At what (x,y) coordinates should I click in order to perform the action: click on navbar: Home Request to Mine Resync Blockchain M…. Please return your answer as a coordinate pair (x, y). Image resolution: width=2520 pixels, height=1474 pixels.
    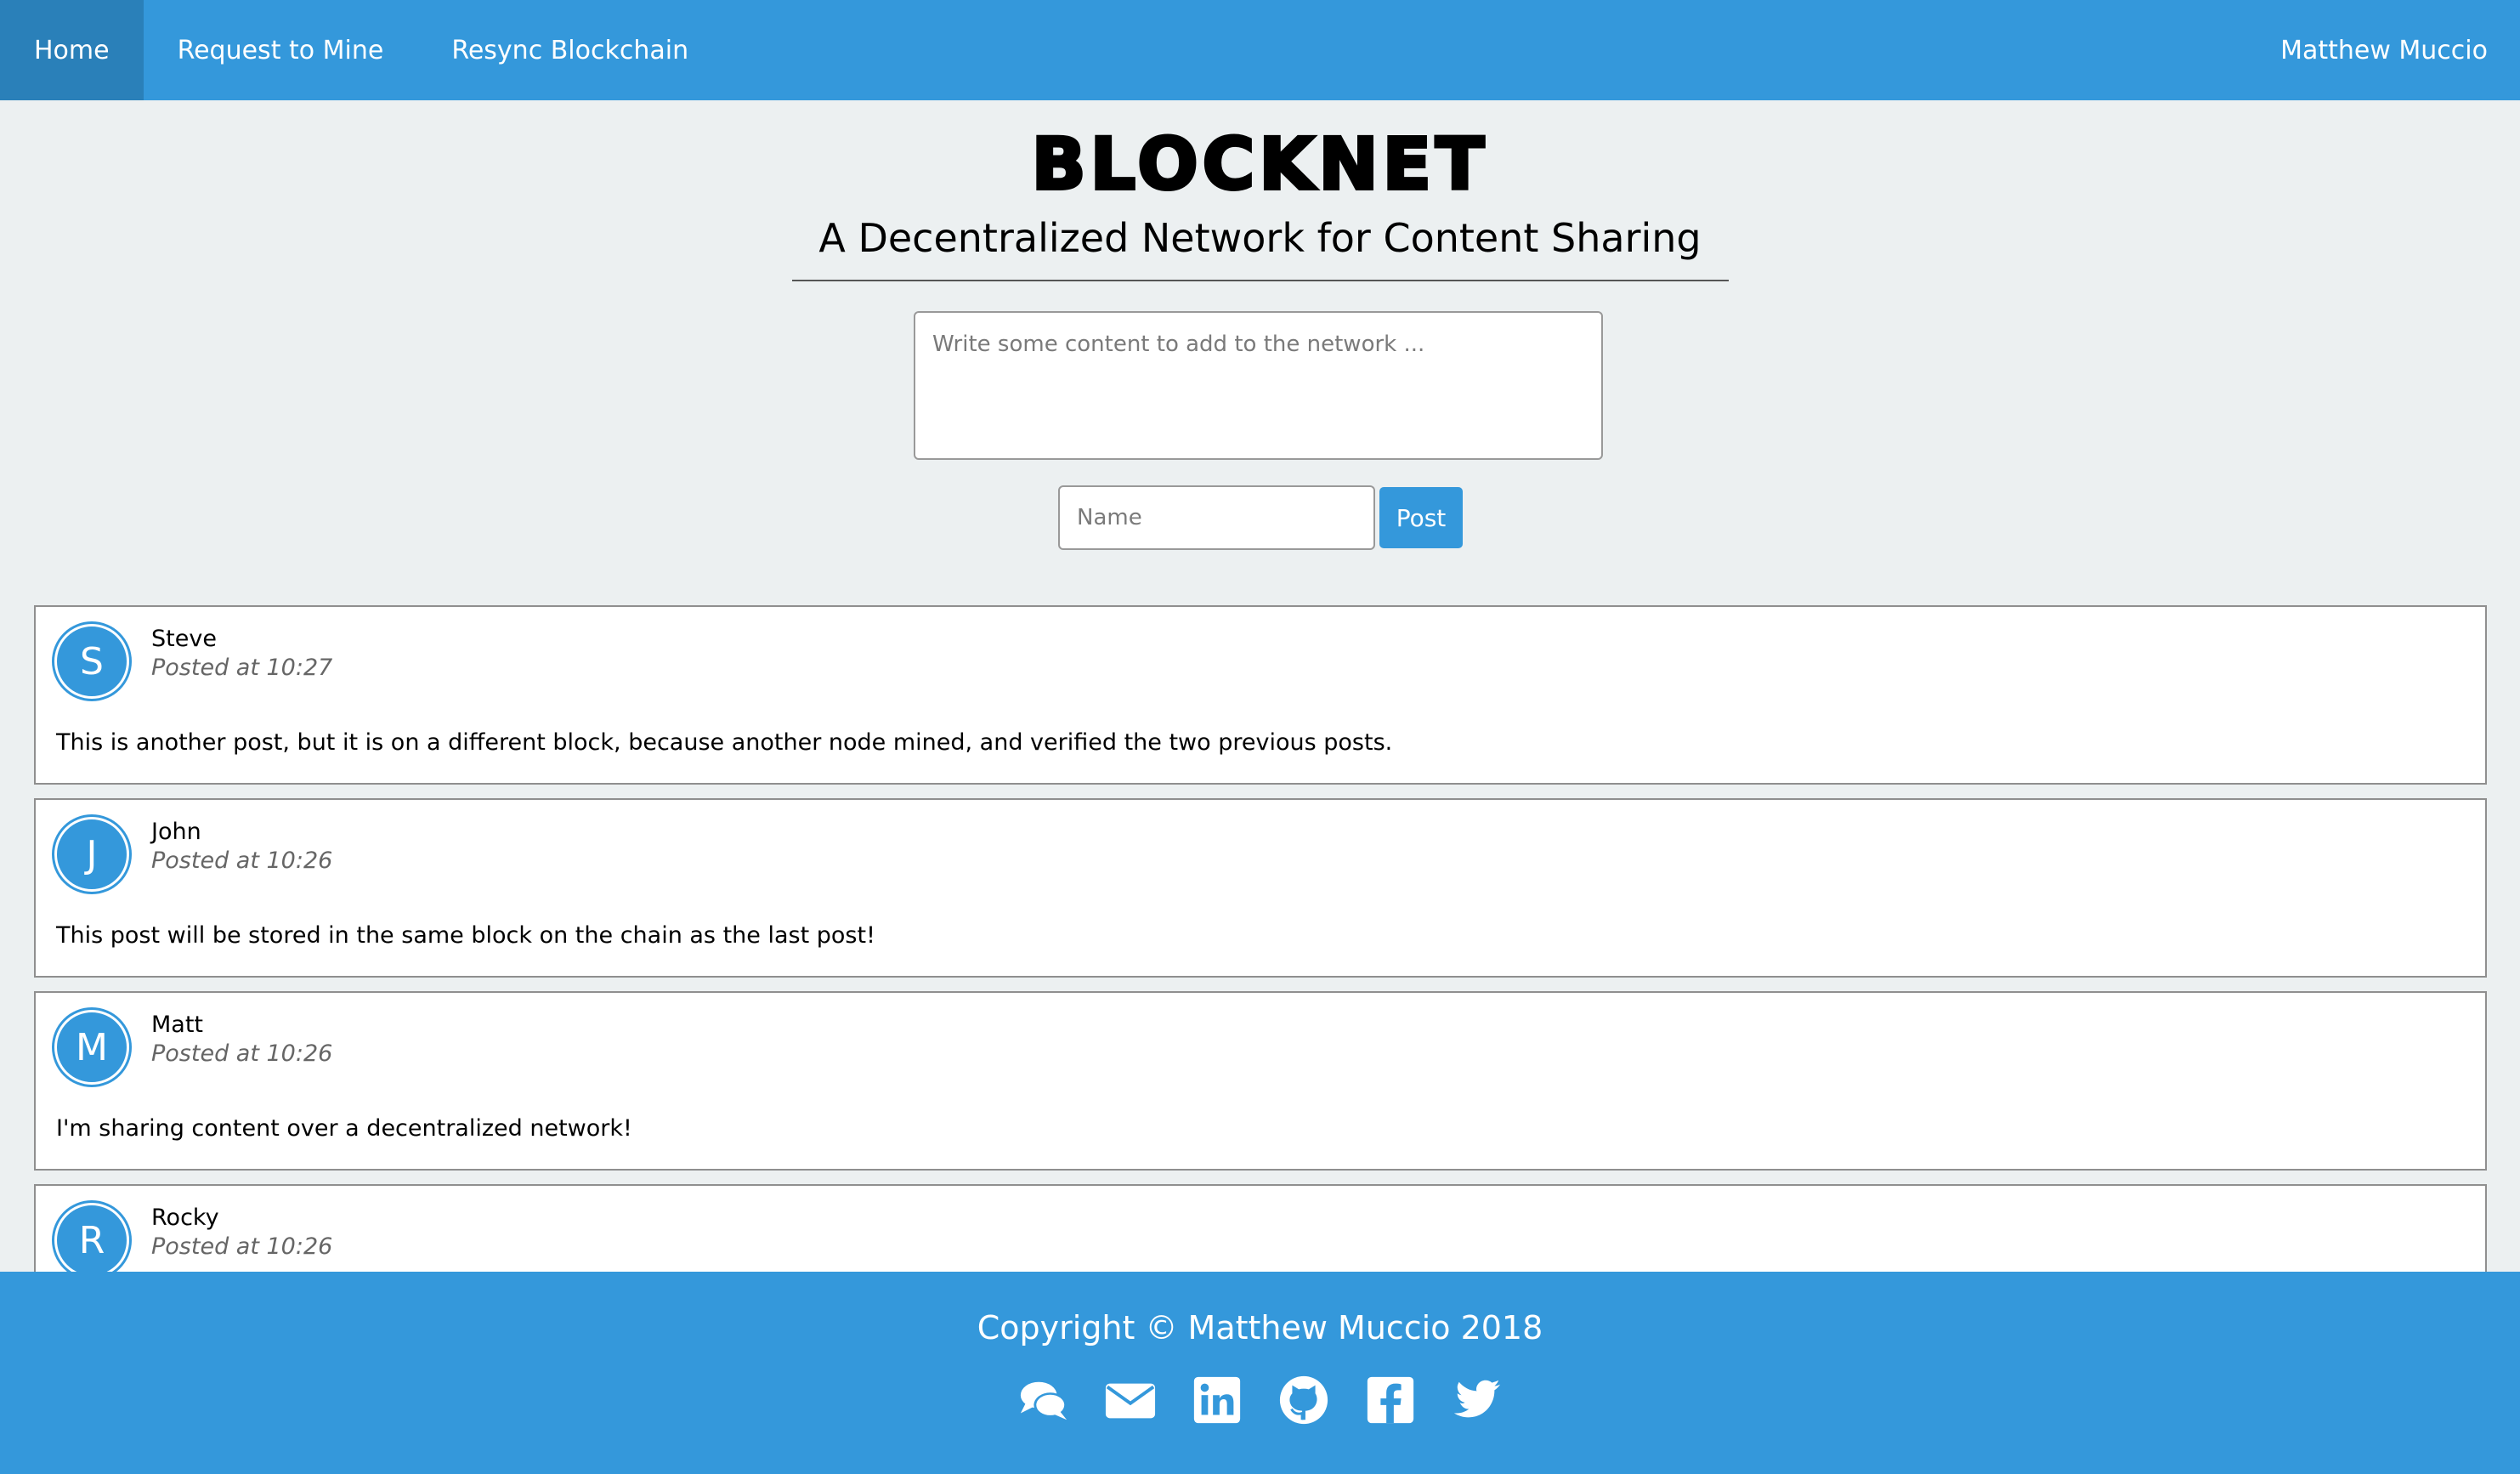
    Looking at the image, I should click on (1260, 50).